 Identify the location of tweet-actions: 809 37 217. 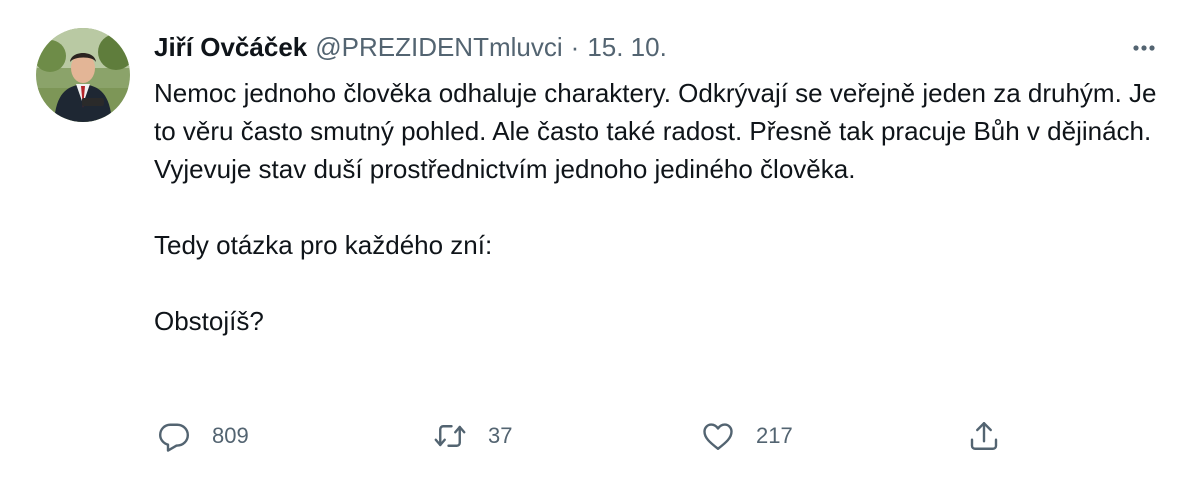
(584, 436).